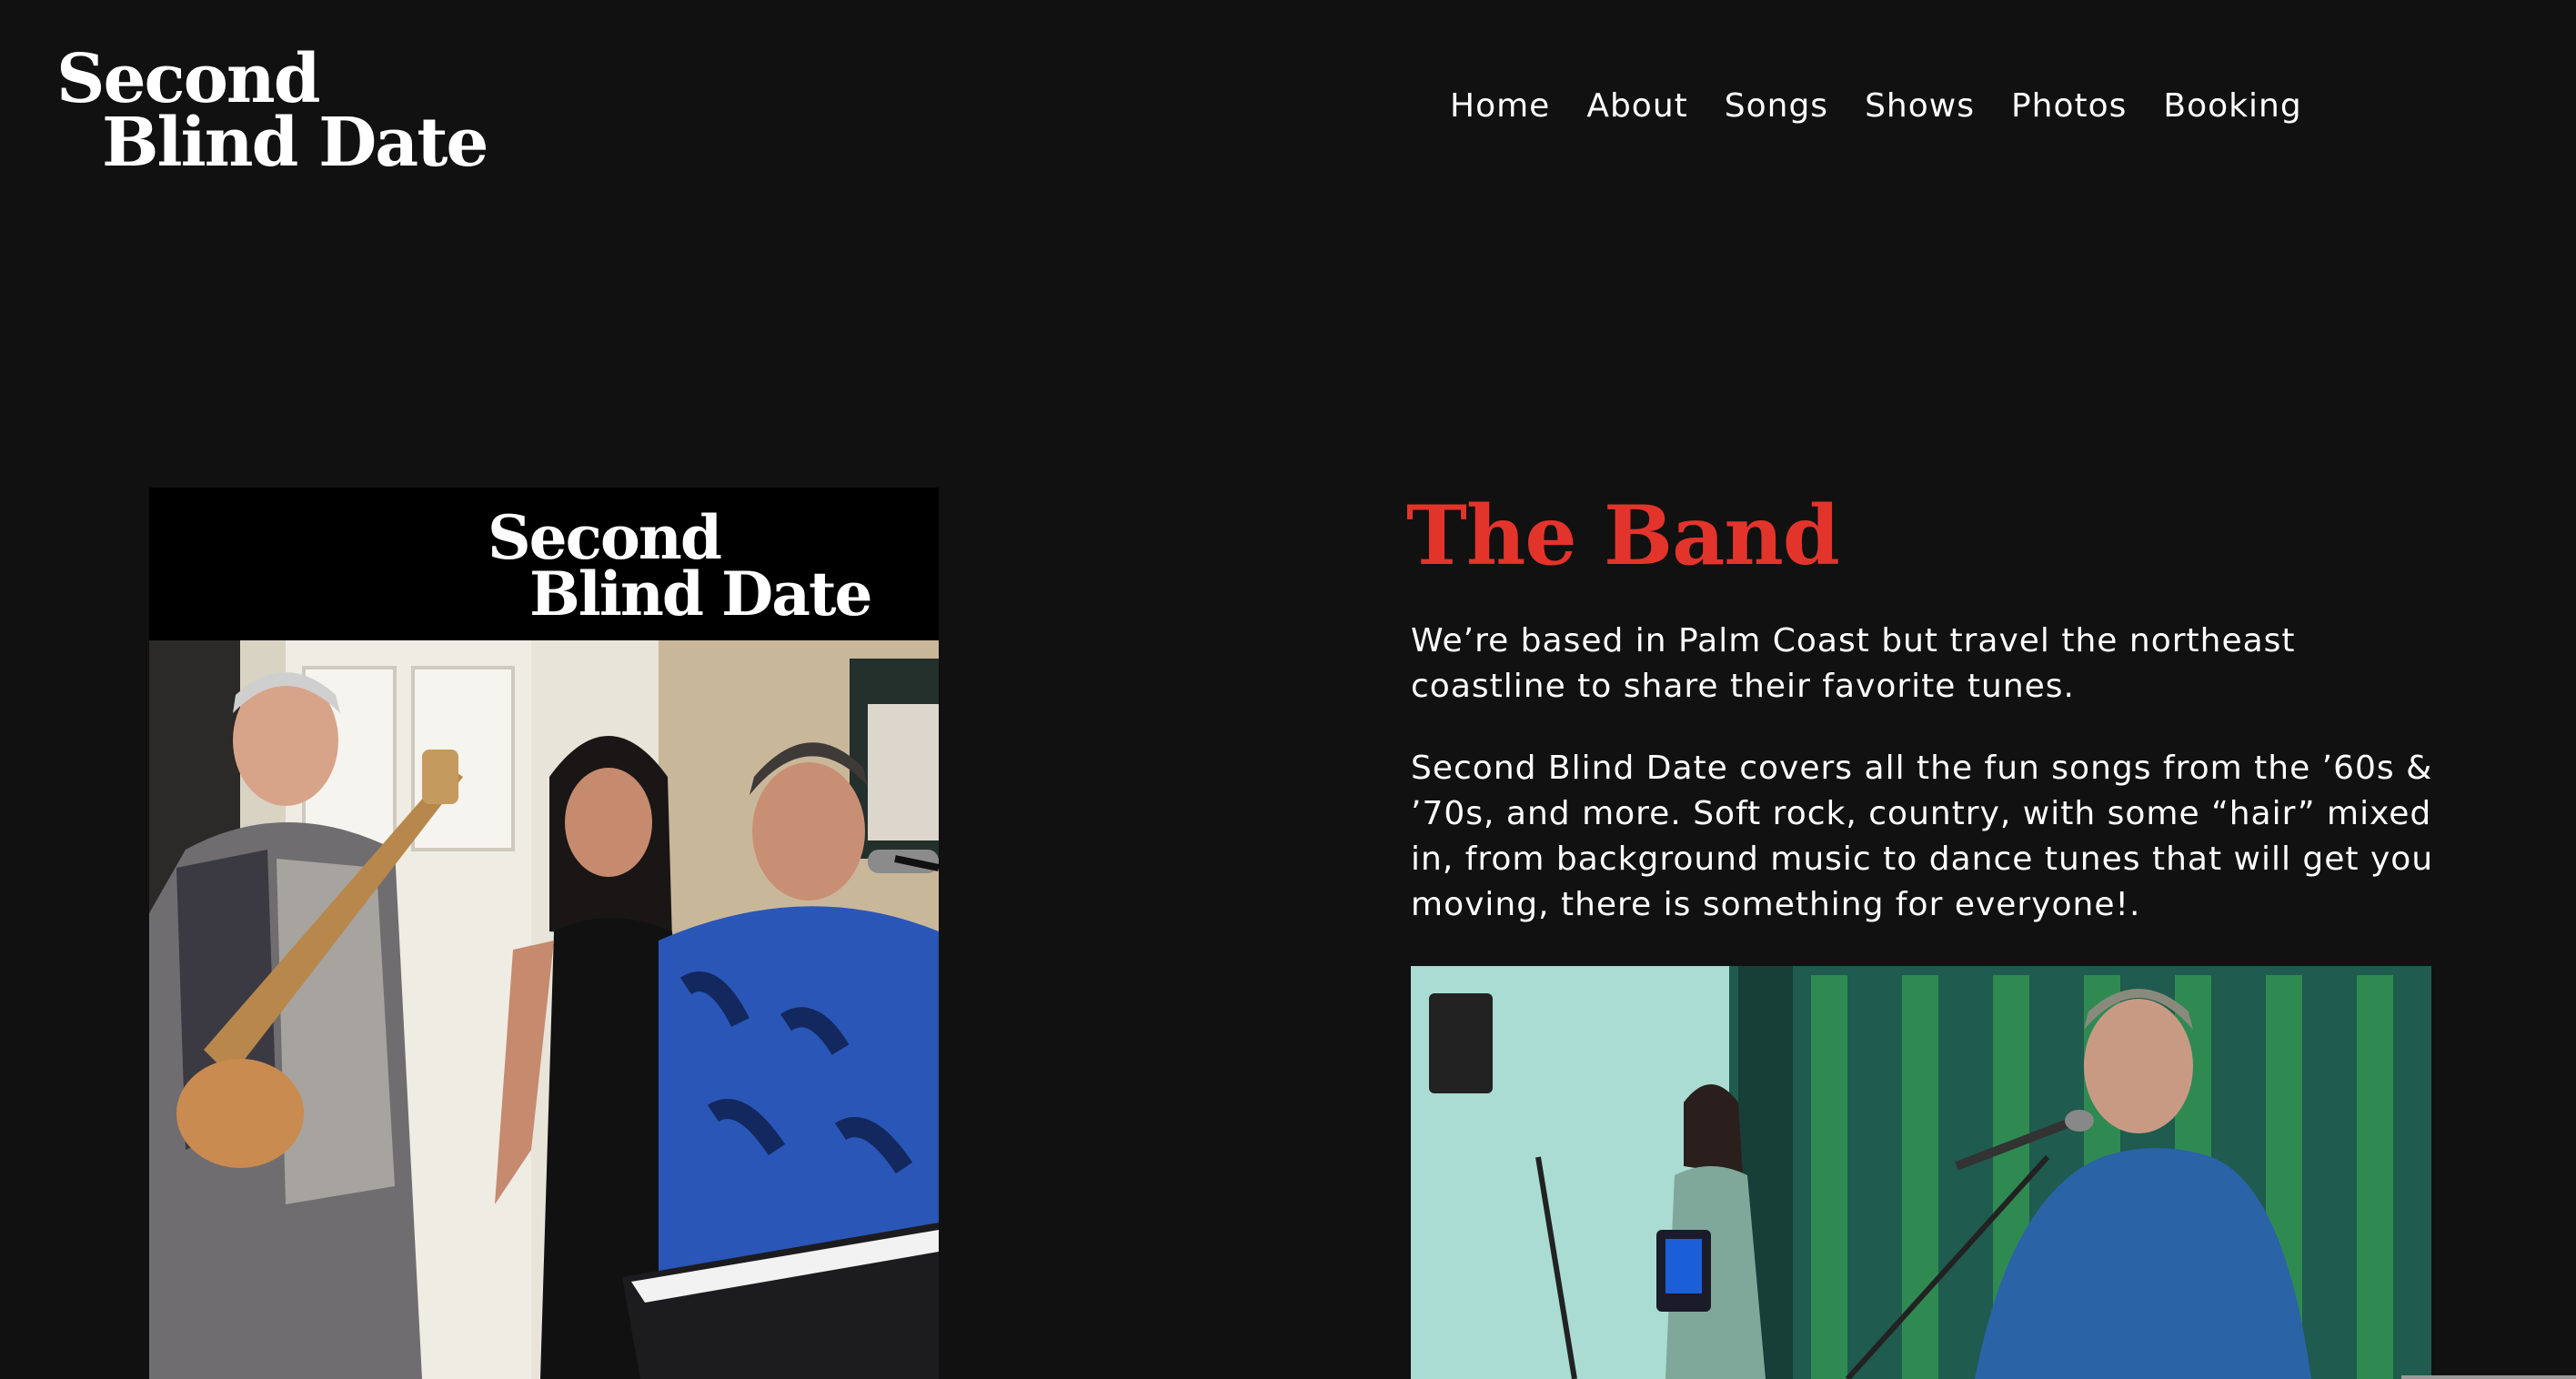  I want to click on site-logo: Second Blind Date, so click(271, 113).